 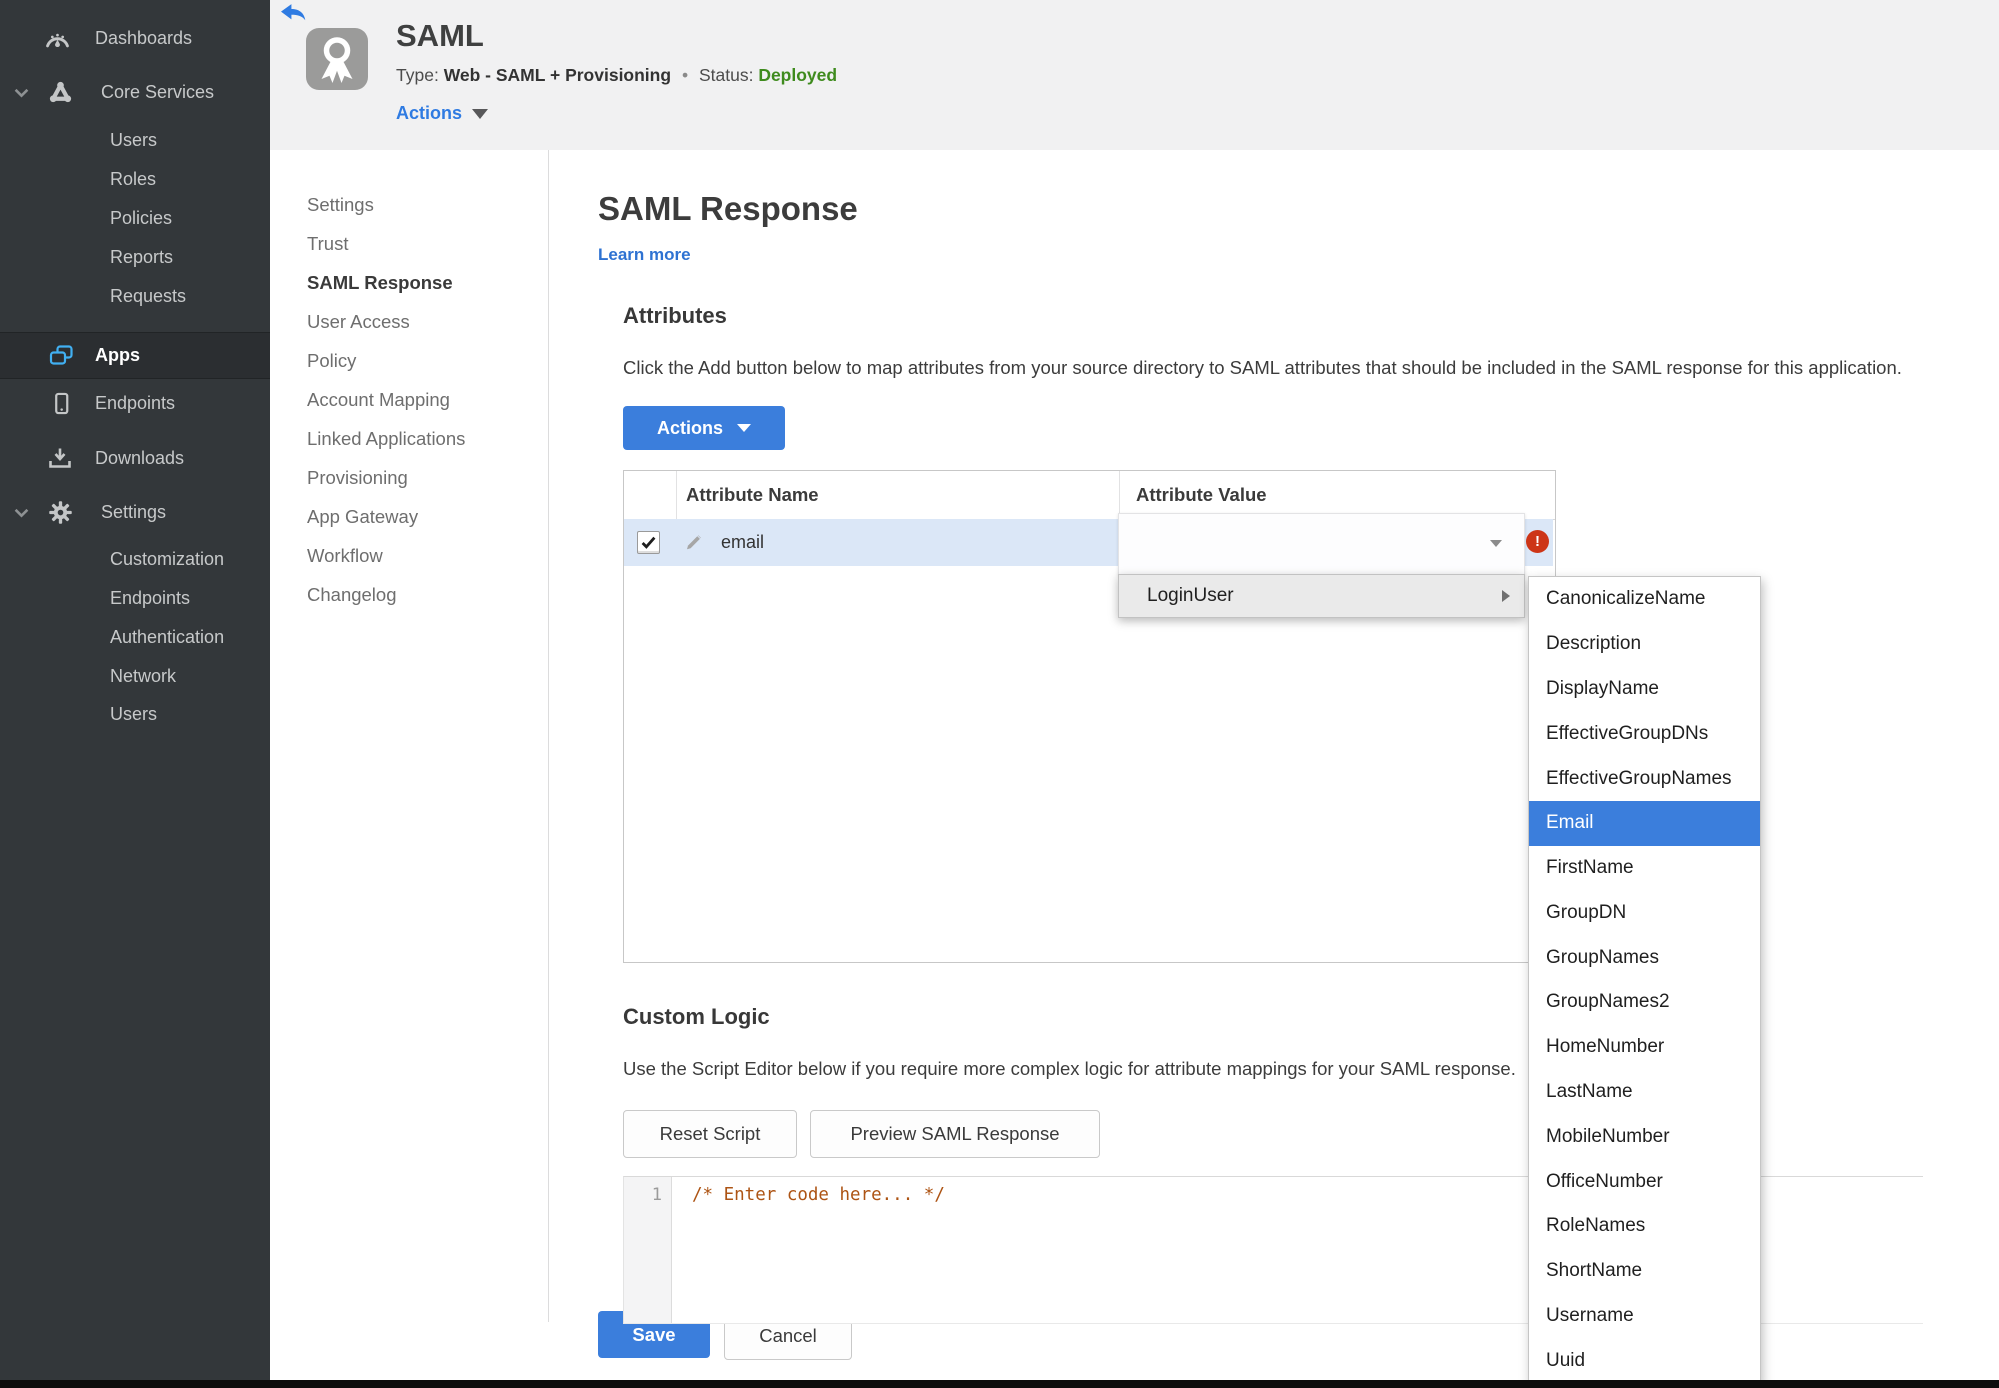 I want to click on sidebar-item-reports: Reports, so click(x=135, y=257).